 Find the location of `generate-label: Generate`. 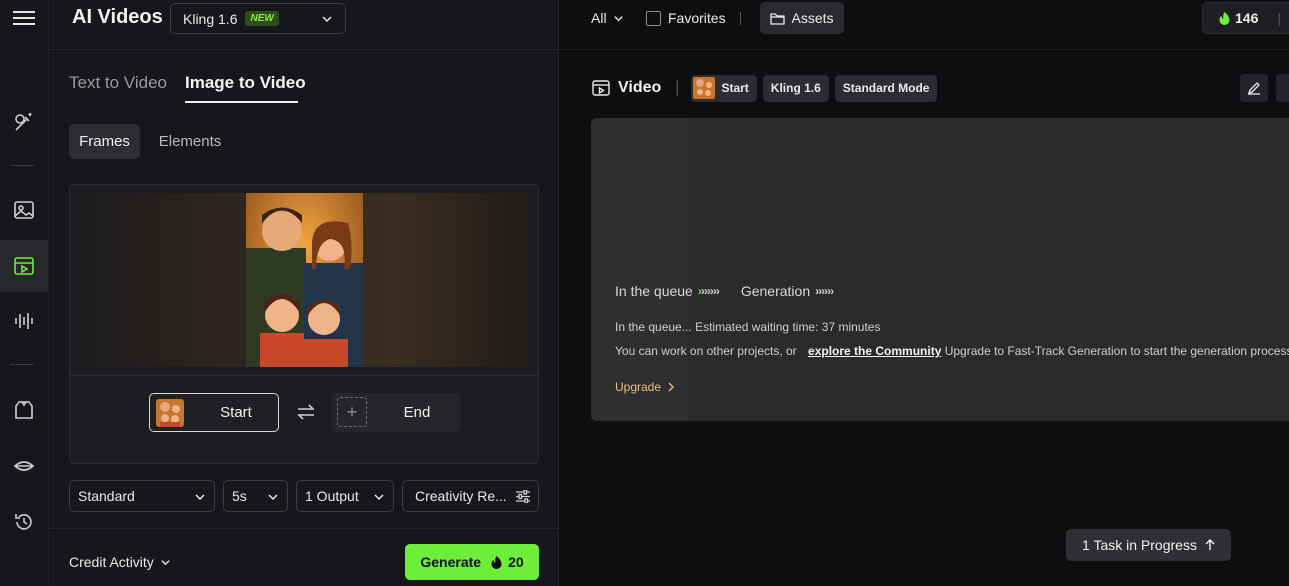

generate-label: Generate is located at coordinates (451, 562).